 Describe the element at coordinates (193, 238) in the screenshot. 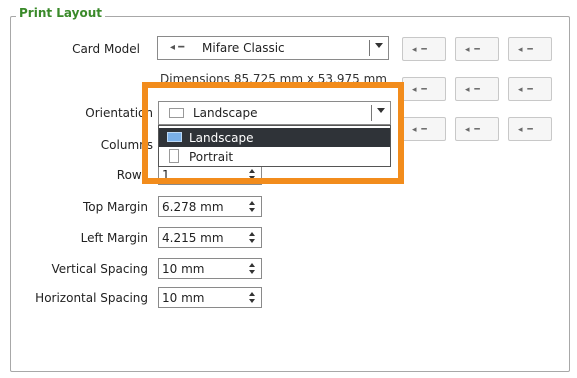

I see `left-margin-value: 4.215 mm` at that location.